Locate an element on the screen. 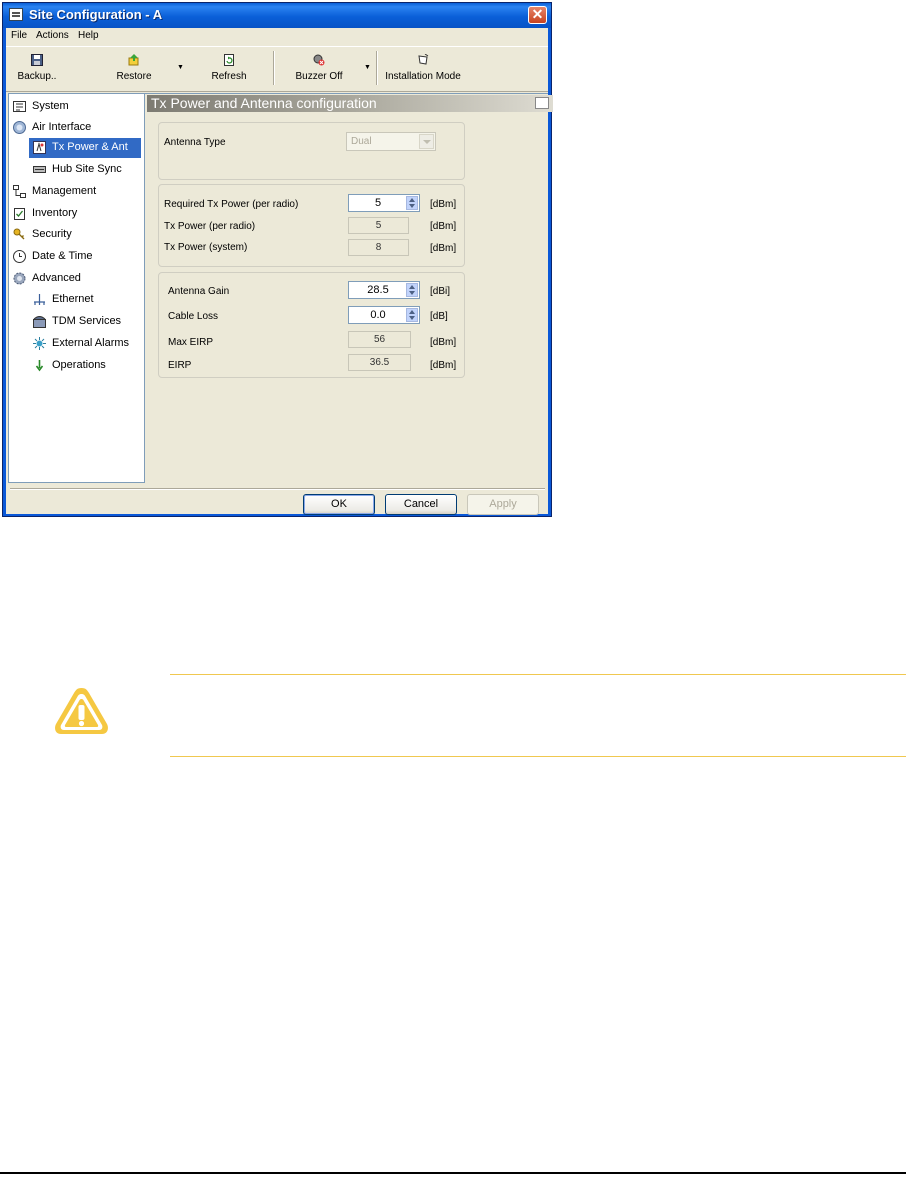  backup-button: Backup.. is located at coordinates (37, 68).